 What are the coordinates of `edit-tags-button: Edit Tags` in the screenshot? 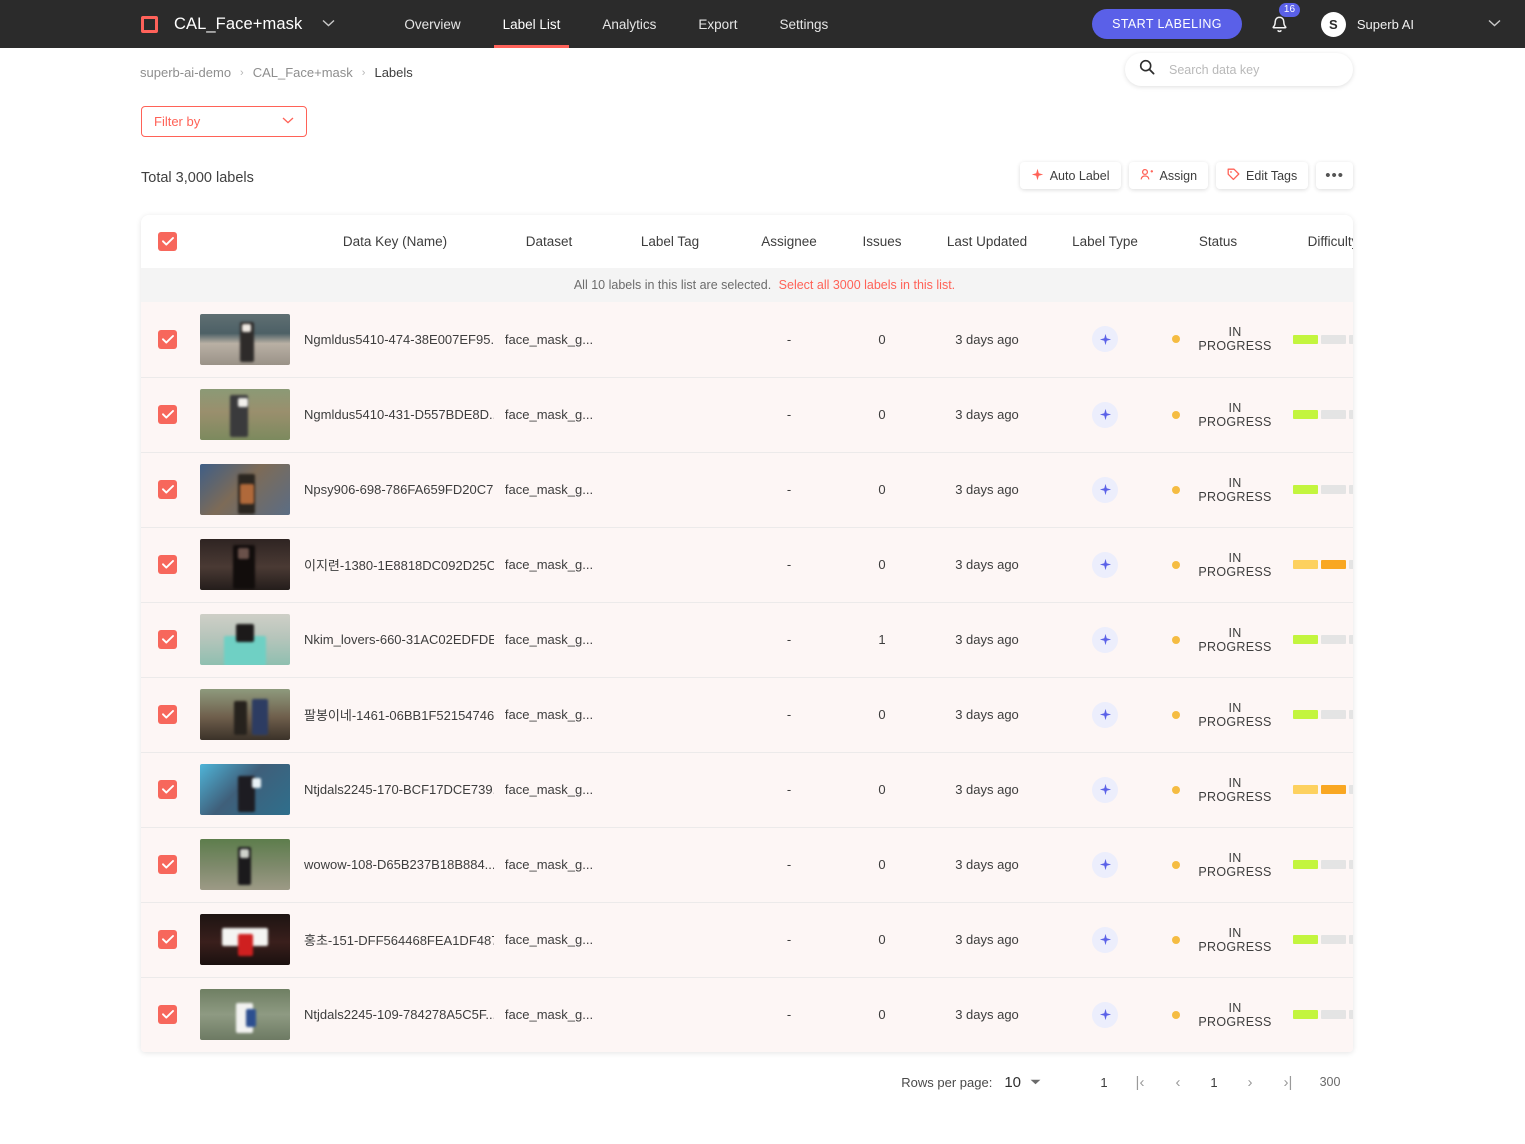 It's located at (1262, 175).